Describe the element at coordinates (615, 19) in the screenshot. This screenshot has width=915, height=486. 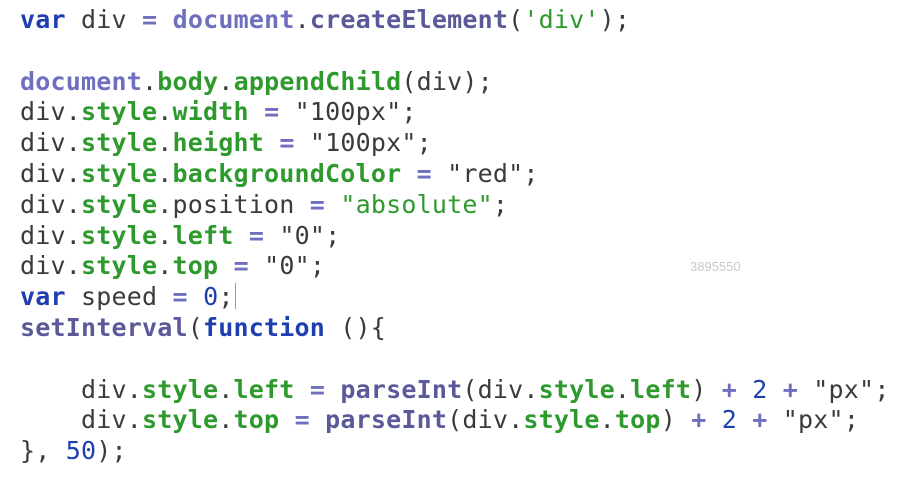
I see `punctuation-token: );` at that location.